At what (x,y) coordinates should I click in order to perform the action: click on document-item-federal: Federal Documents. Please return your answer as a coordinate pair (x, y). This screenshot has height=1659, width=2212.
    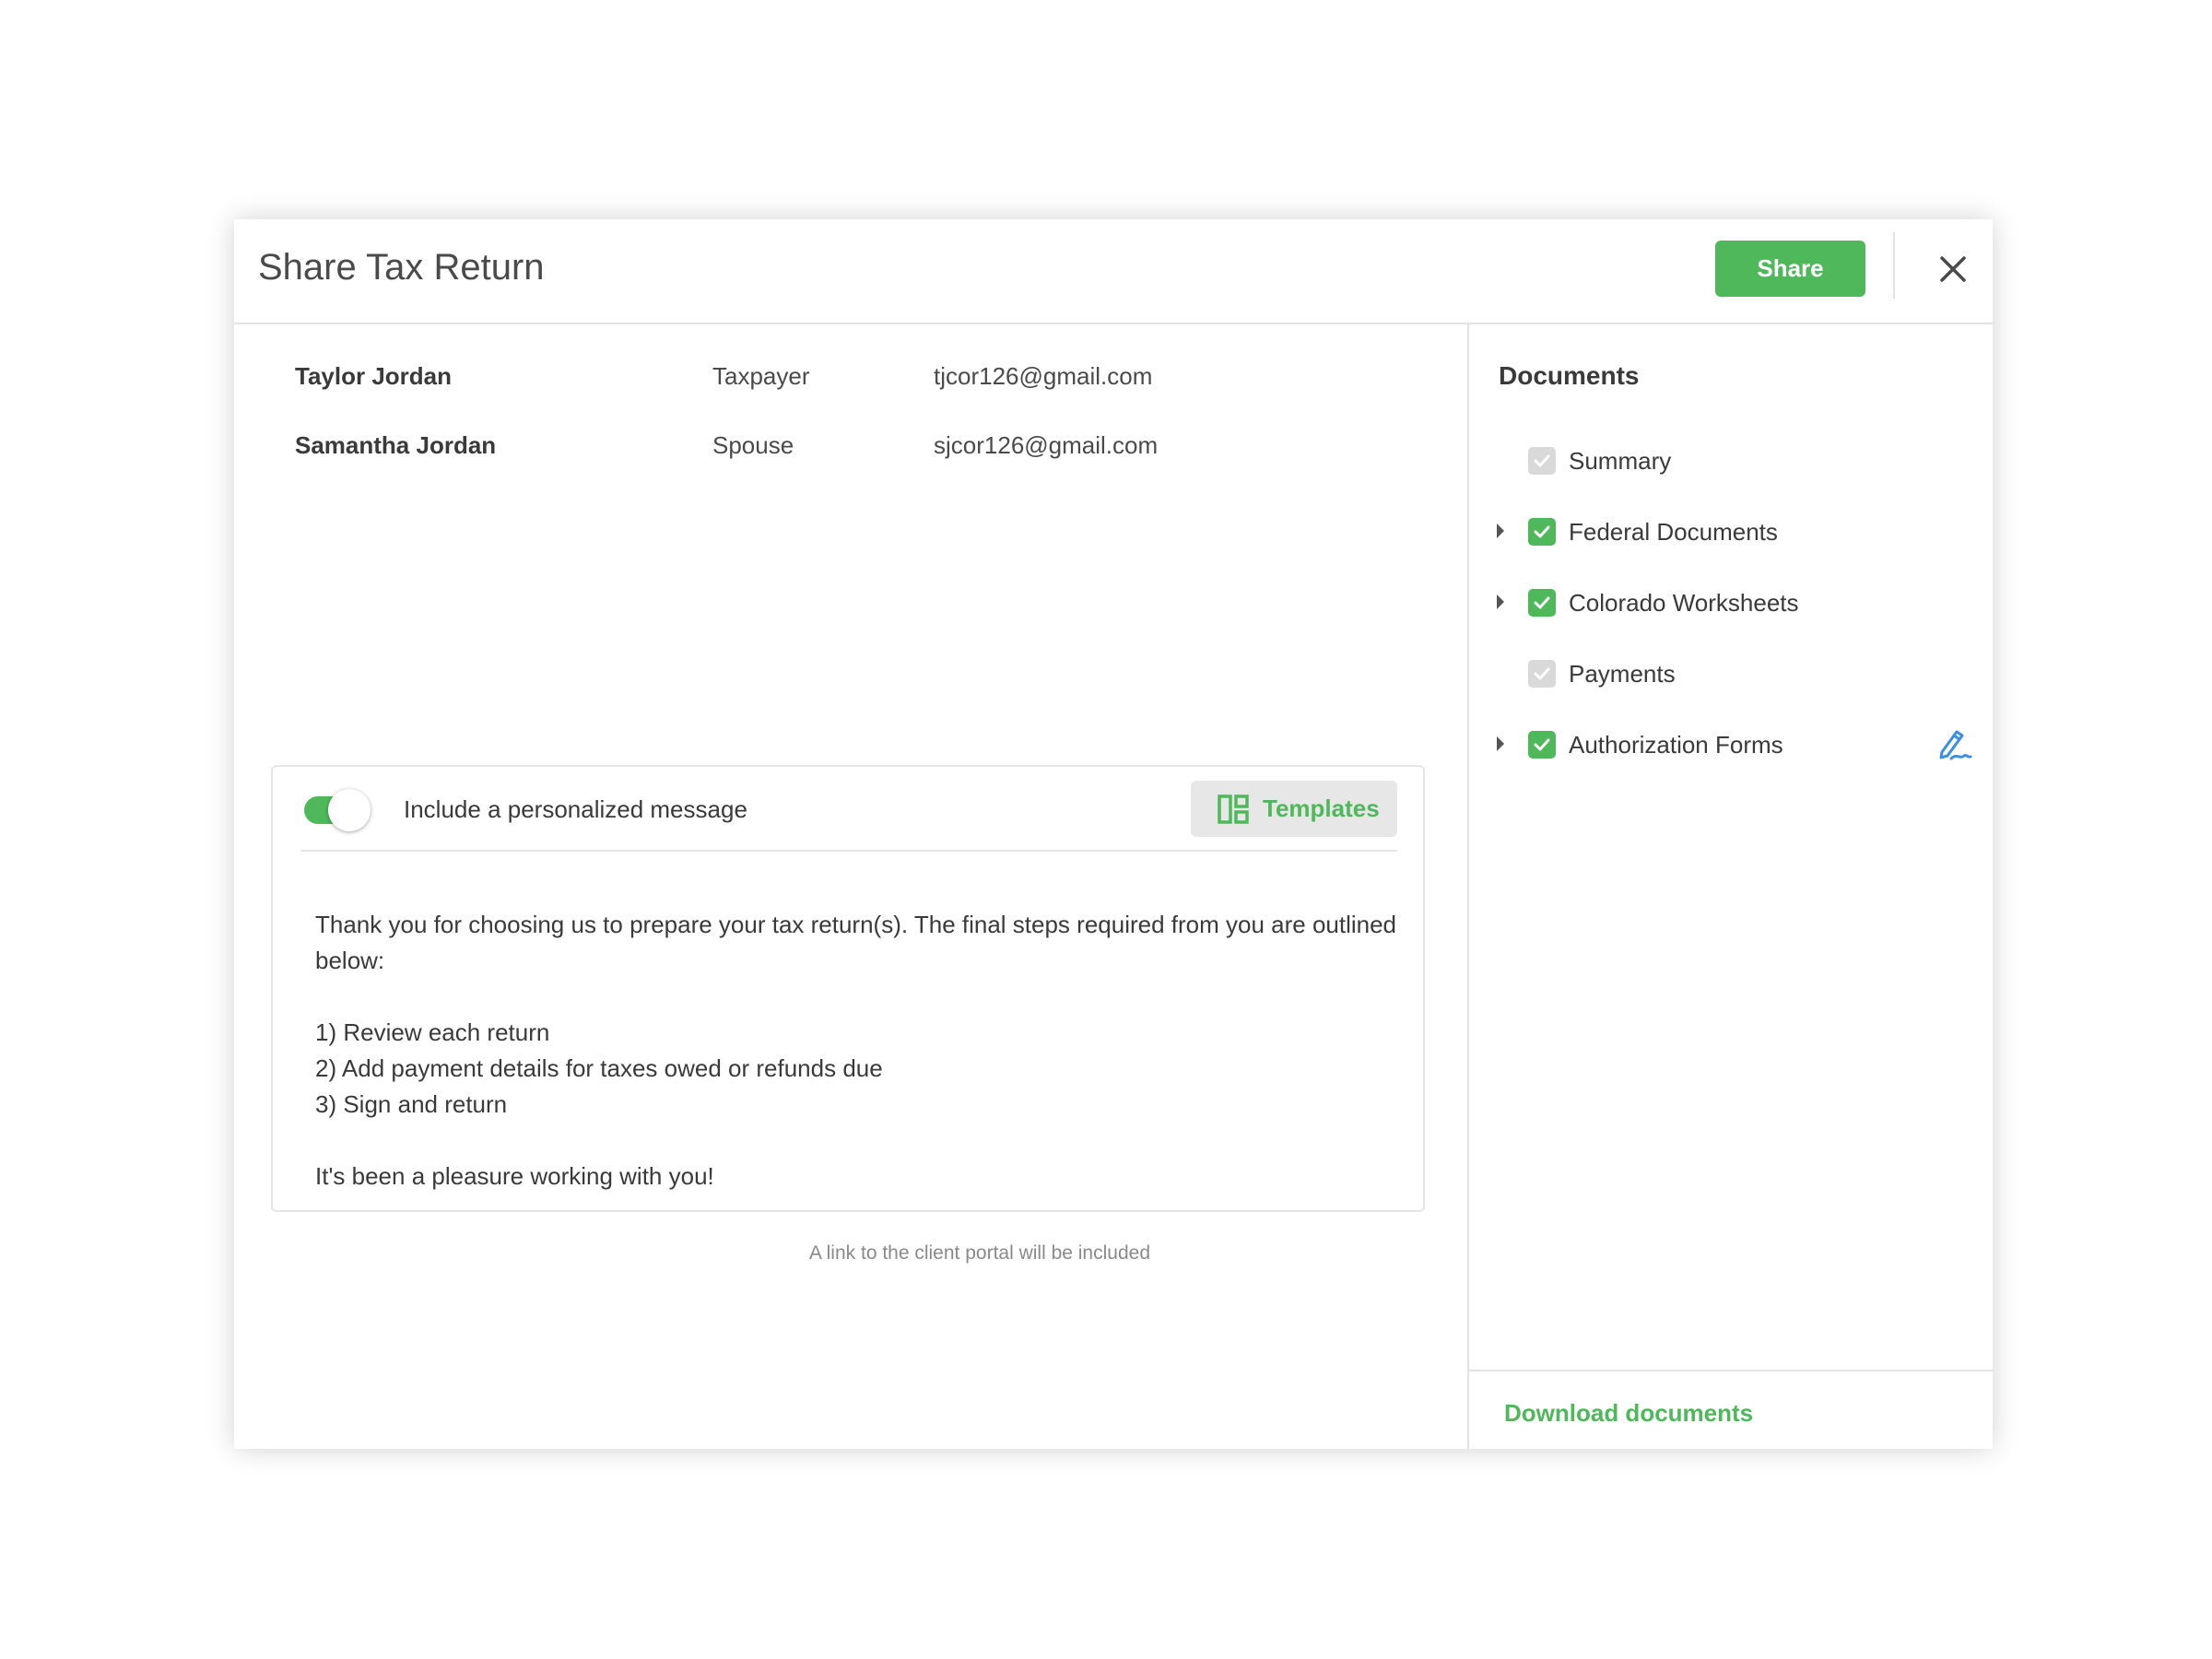
    Looking at the image, I should click on (1731, 532).